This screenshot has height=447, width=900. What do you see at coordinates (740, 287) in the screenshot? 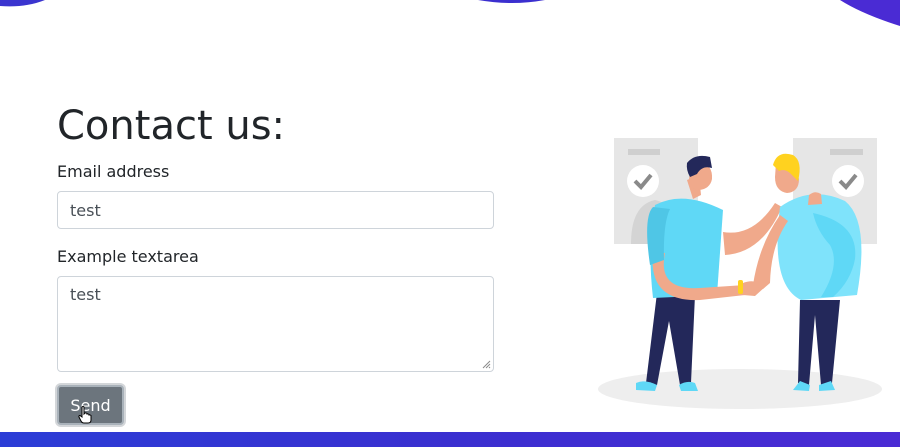
I see `wrist-band` at bounding box center [740, 287].